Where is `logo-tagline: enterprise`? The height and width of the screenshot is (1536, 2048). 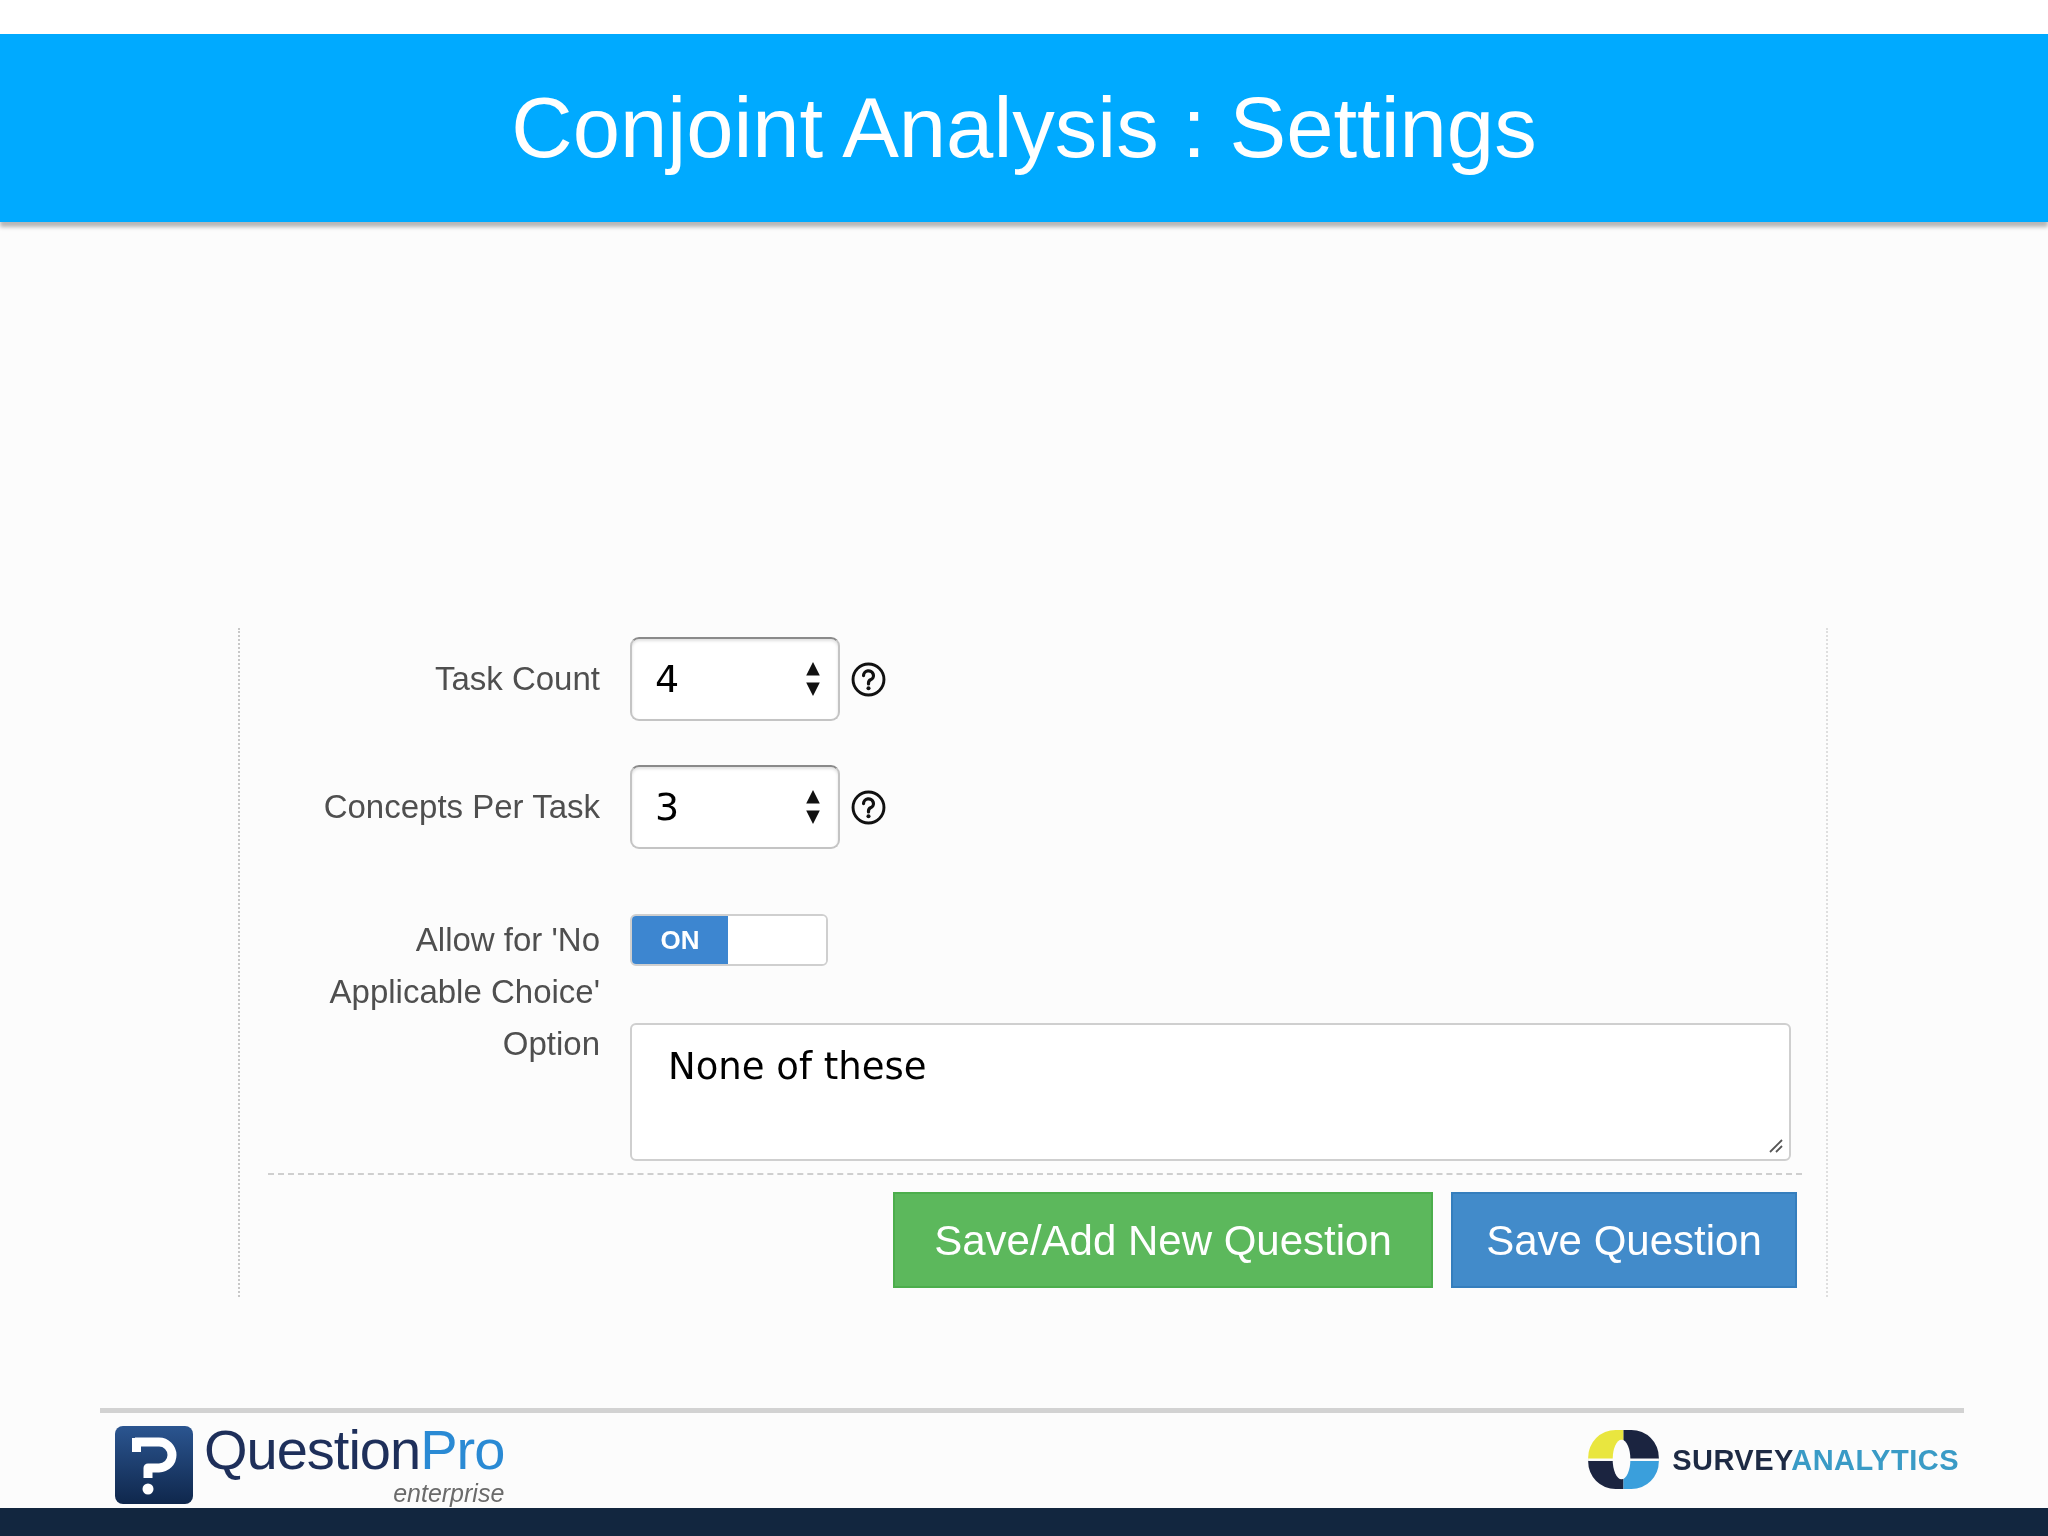
logo-tagline: enterprise is located at coordinates (449, 1493).